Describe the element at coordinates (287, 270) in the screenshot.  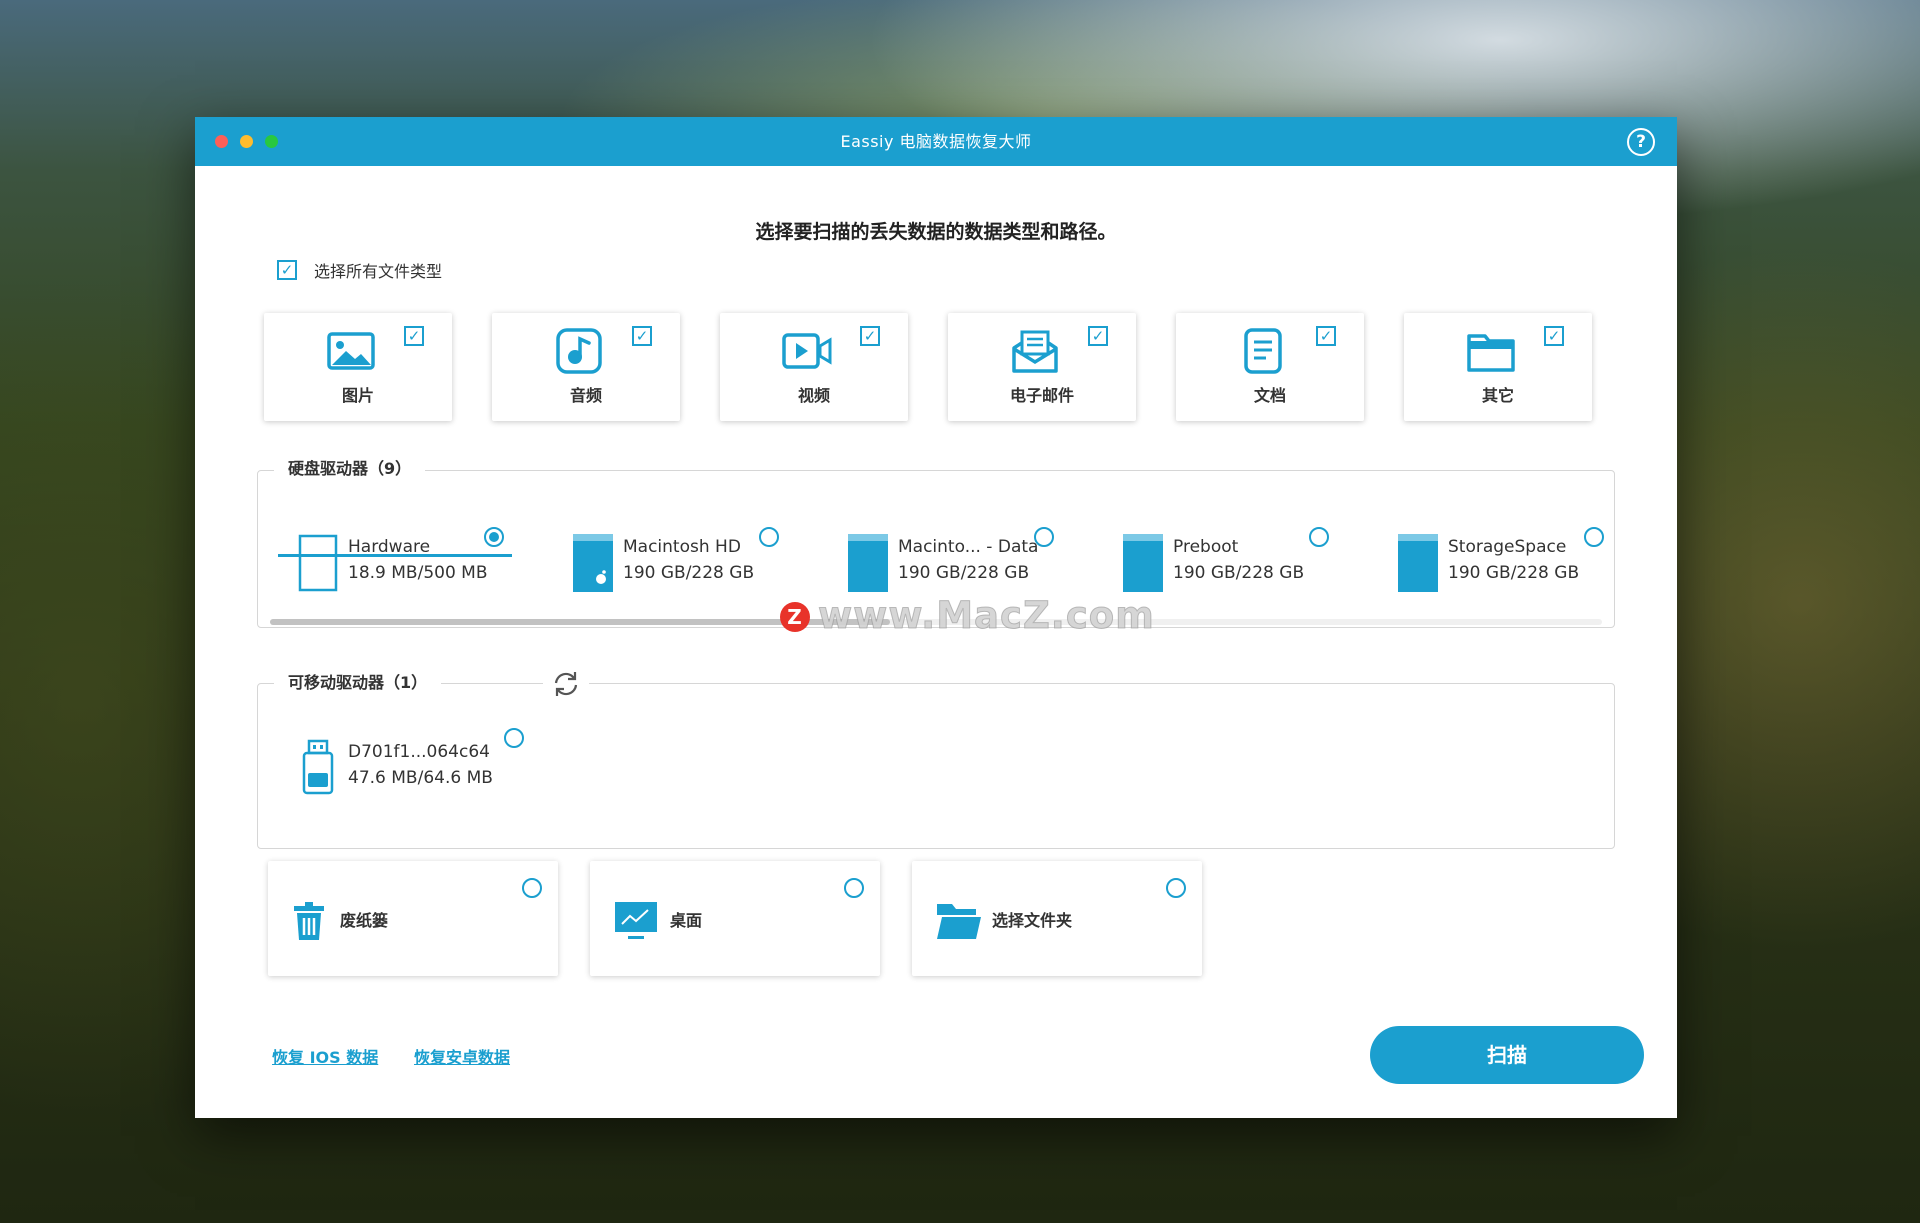
I see `select-all-checkbox: ✓` at that location.